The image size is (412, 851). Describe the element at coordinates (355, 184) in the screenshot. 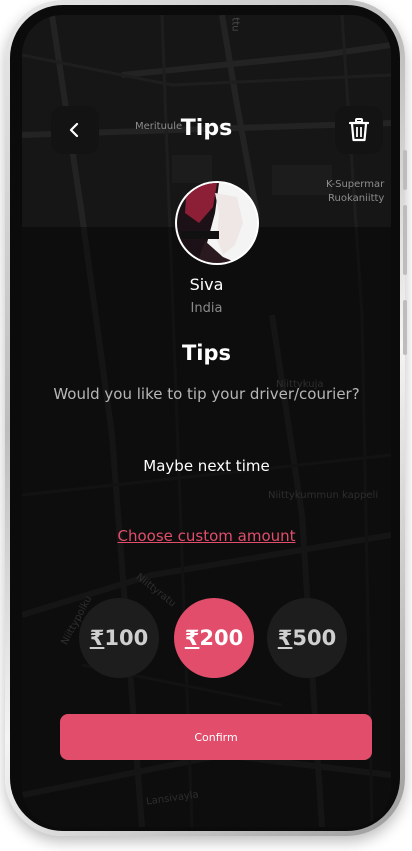

I see `map-label: K-Supermar` at that location.